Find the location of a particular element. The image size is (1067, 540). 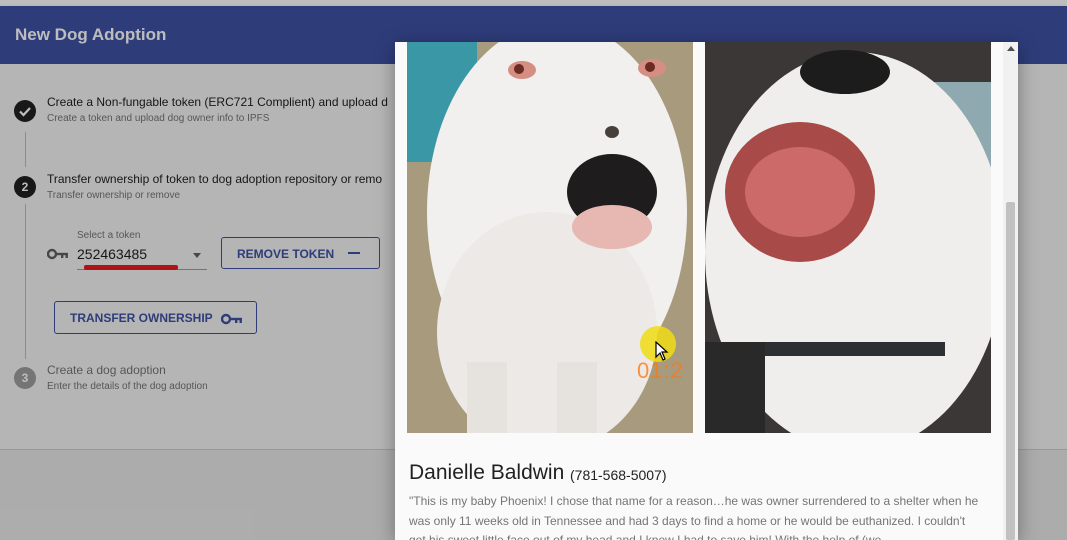

video-timestamp: 01:2 is located at coordinates (660, 370).